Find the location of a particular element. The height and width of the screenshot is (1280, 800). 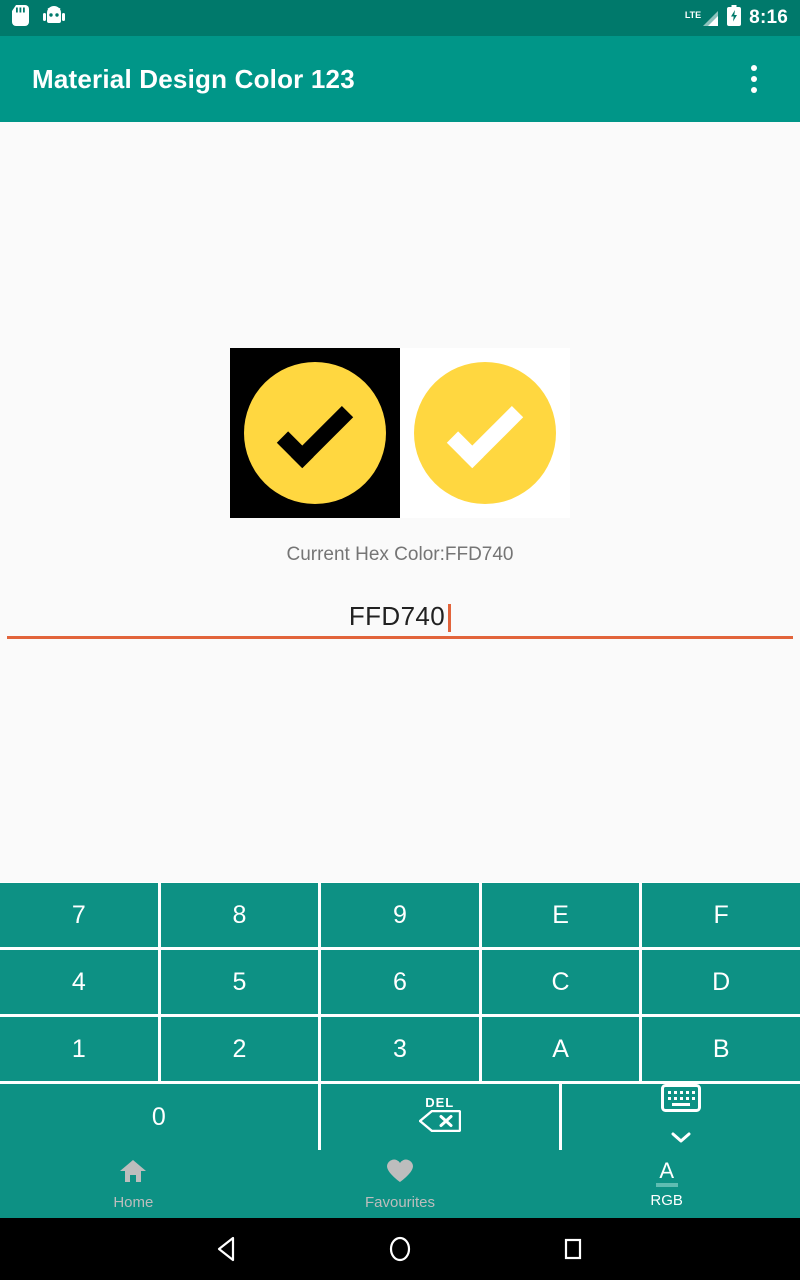

android-head-icon is located at coordinates (54, 18).